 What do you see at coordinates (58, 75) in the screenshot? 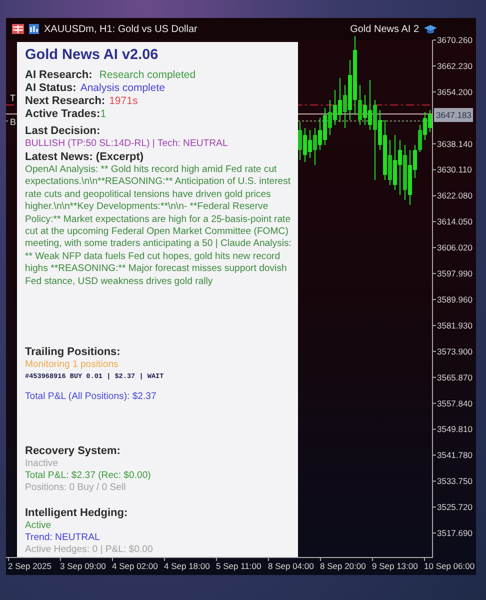
I see `status-label: AI Research:` at bounding box center [58, 75].